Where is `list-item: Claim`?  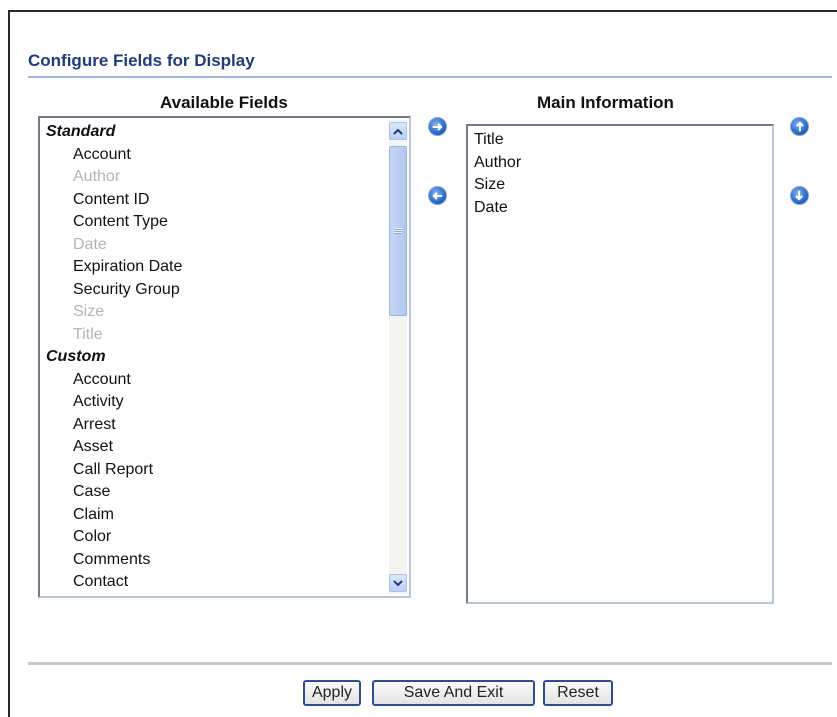 list-item: Claim is located at coordinates (214, 515).